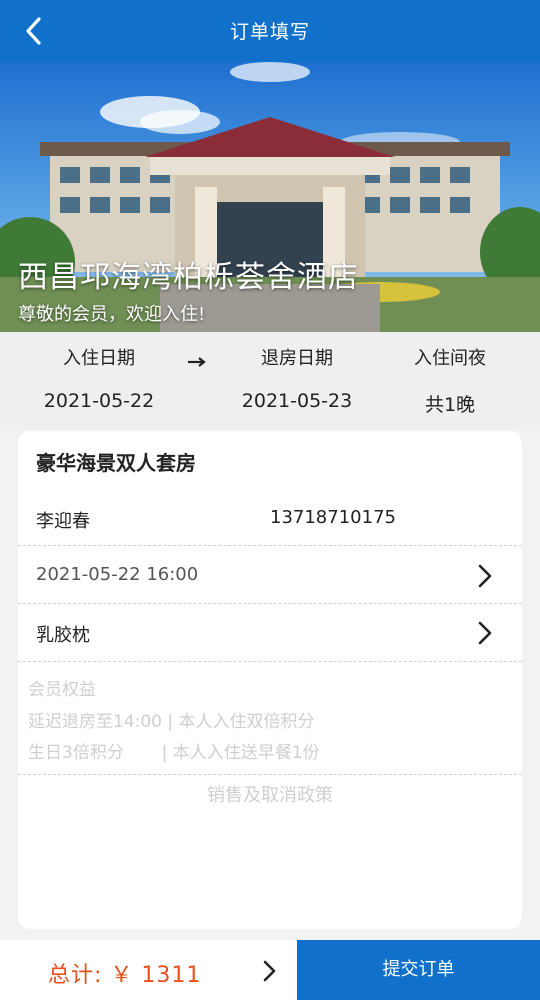 The image size is (540, 1000). What do you see at coordinates (174, 753) in the screenshot?
I see `benefit-line-2: 生日3倍积分 | 本人入住送早餐1份` at bounding box center [174, 753].